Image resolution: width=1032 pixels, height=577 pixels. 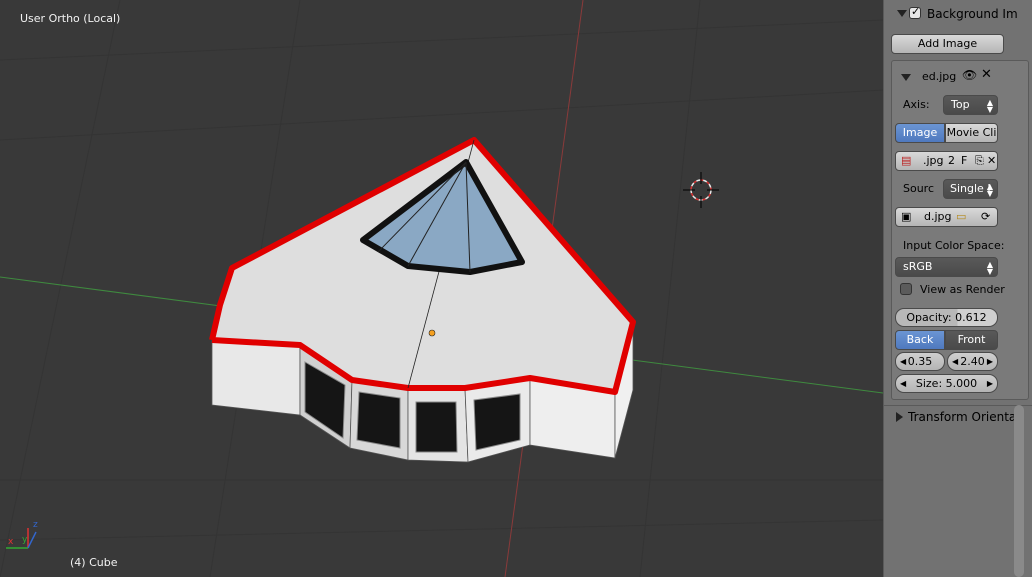 What do you see at coordinates (902, 13) in the screenshot?
I see `collapse-arrow-icon` at bounding box center [902, 13].